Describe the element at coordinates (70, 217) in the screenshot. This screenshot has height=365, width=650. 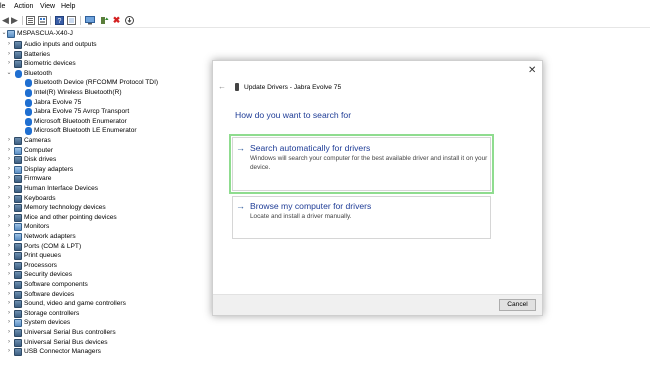
I see `tree-category-label: Mice and other pointing devices` at that location.